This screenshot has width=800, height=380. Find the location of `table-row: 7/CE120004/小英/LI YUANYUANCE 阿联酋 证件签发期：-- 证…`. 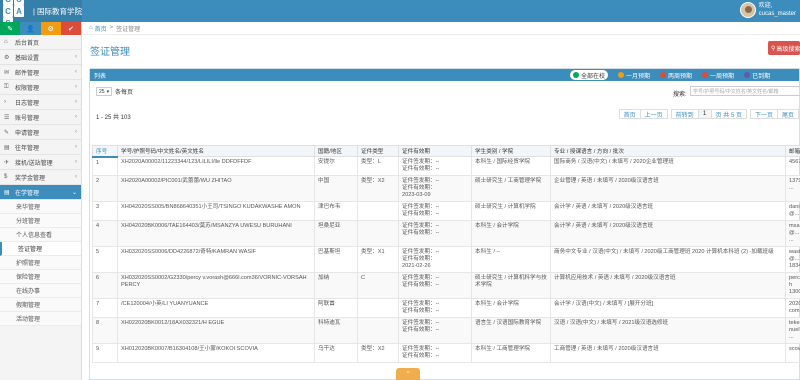

table-row: 7/CE120004/小英/LI YUANYUANCE 阿联酋 证件签发期：-- 证… is located at coordinates (446, 308).